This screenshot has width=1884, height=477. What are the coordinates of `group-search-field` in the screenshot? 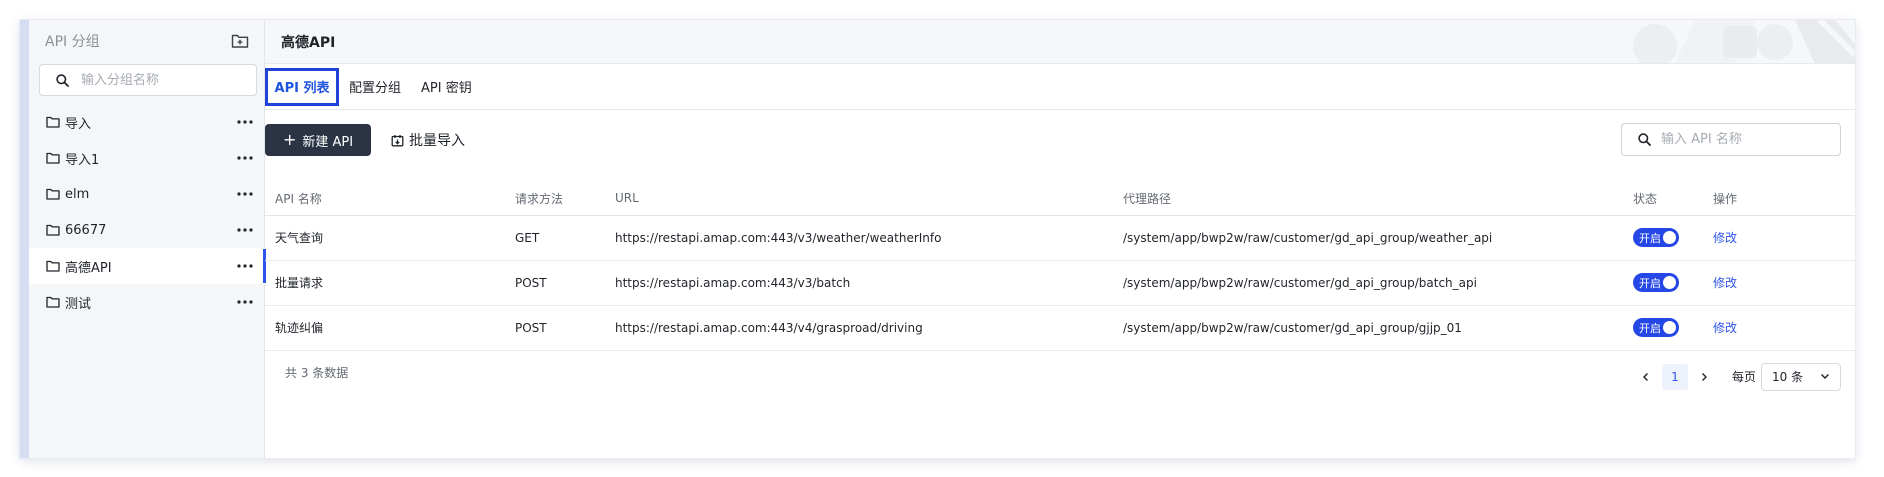 It's located at (148, 80).